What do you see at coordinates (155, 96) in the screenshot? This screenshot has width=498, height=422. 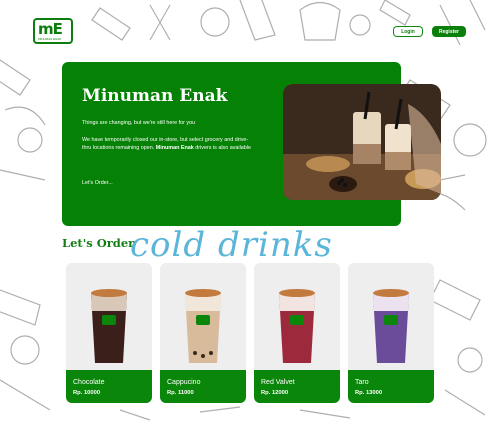 I see `hero-title: Minuman Enak` at bounding box center [155, 96].